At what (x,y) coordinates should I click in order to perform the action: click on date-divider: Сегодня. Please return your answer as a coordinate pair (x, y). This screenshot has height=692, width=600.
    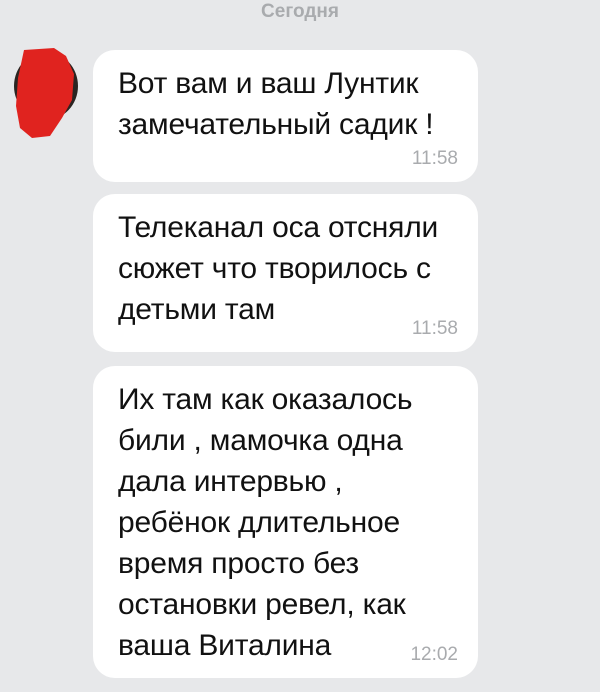
    Looking at the image, I should click on (300, 11).